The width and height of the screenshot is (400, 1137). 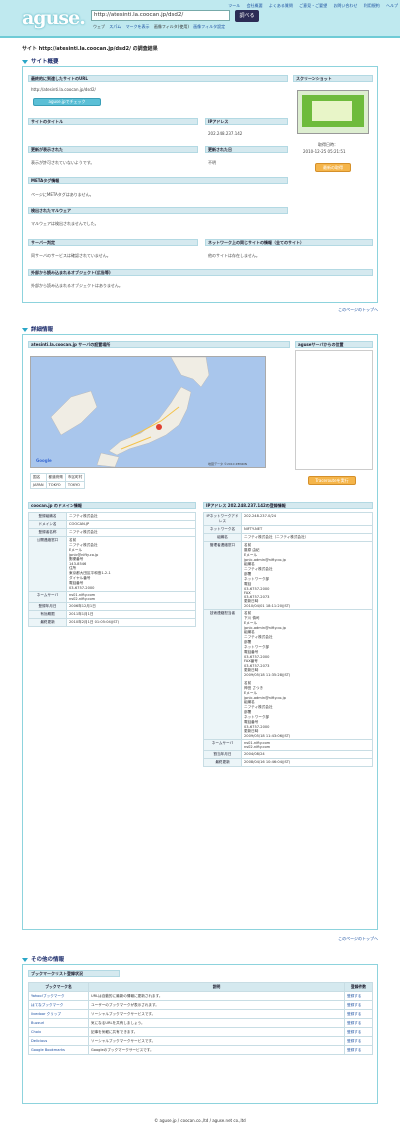 What do you see at coordinates (339, 310) in the screenshot?
I see `back-to-top-link: このページのトップへ` at bounding box center [339, 310].